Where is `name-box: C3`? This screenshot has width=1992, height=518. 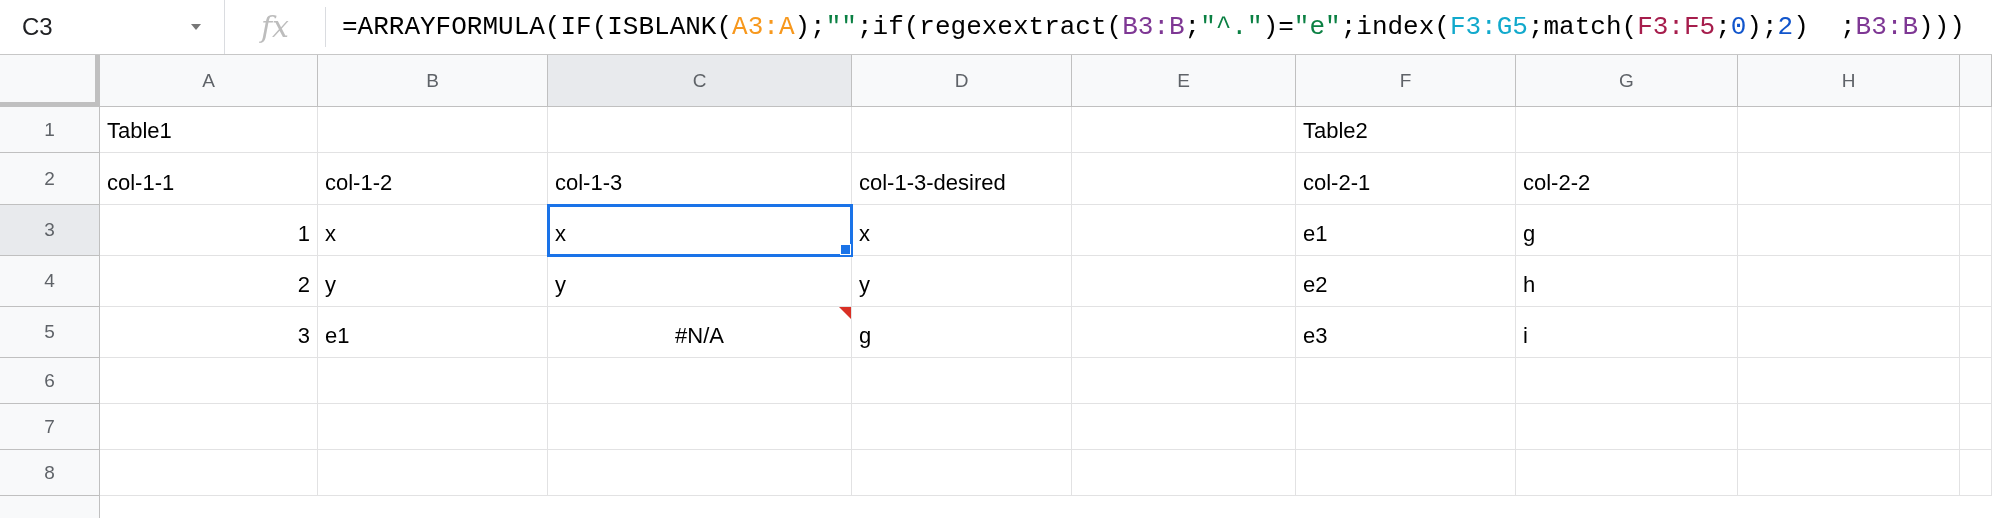 name-box: C3 is located at coordinates (112, 27).